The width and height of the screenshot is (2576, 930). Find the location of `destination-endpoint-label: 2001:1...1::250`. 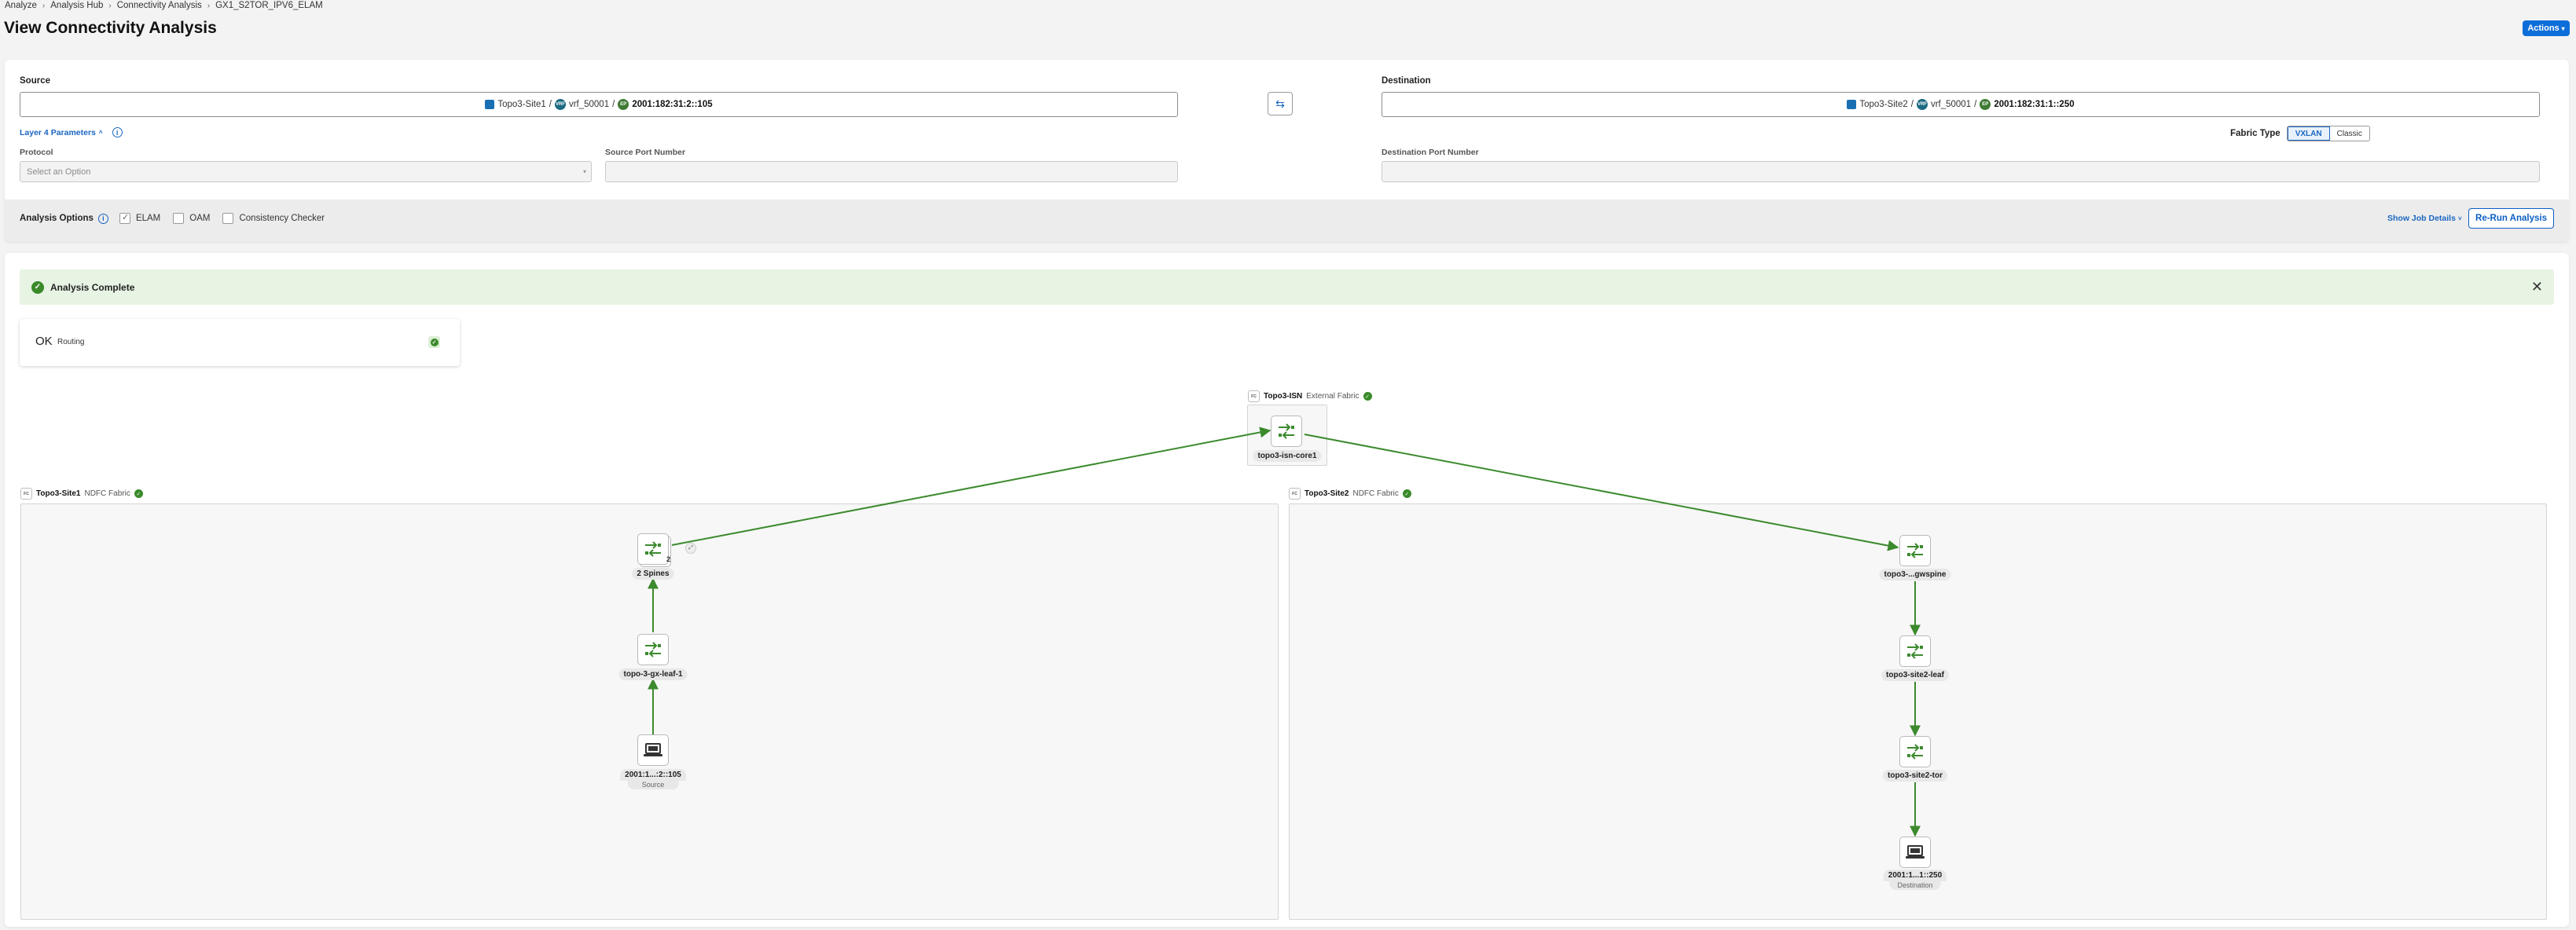

destination-endpoint-label: 2001:1...1::250 is located at coordinates (1915, 876).